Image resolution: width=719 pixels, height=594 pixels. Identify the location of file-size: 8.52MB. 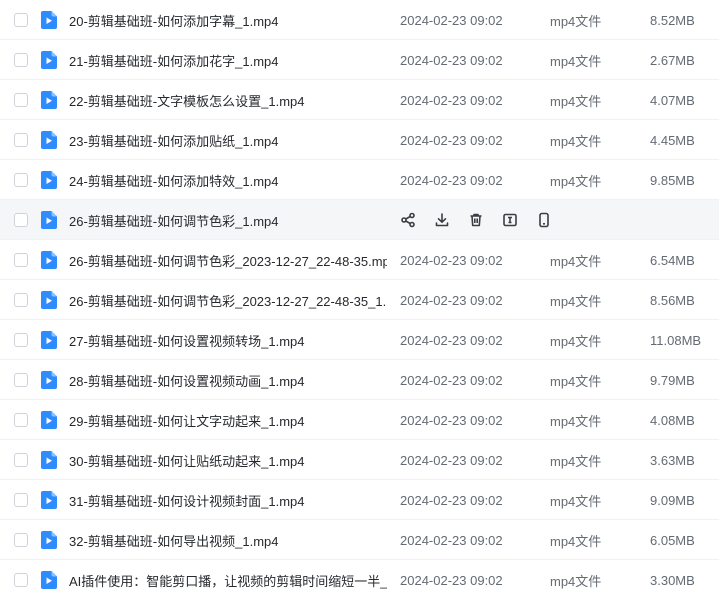
(672, 20).